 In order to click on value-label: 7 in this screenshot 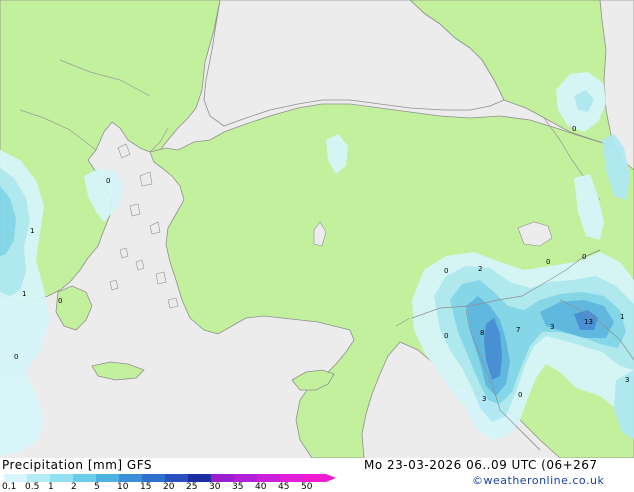, I will do `click(518, 330)`.